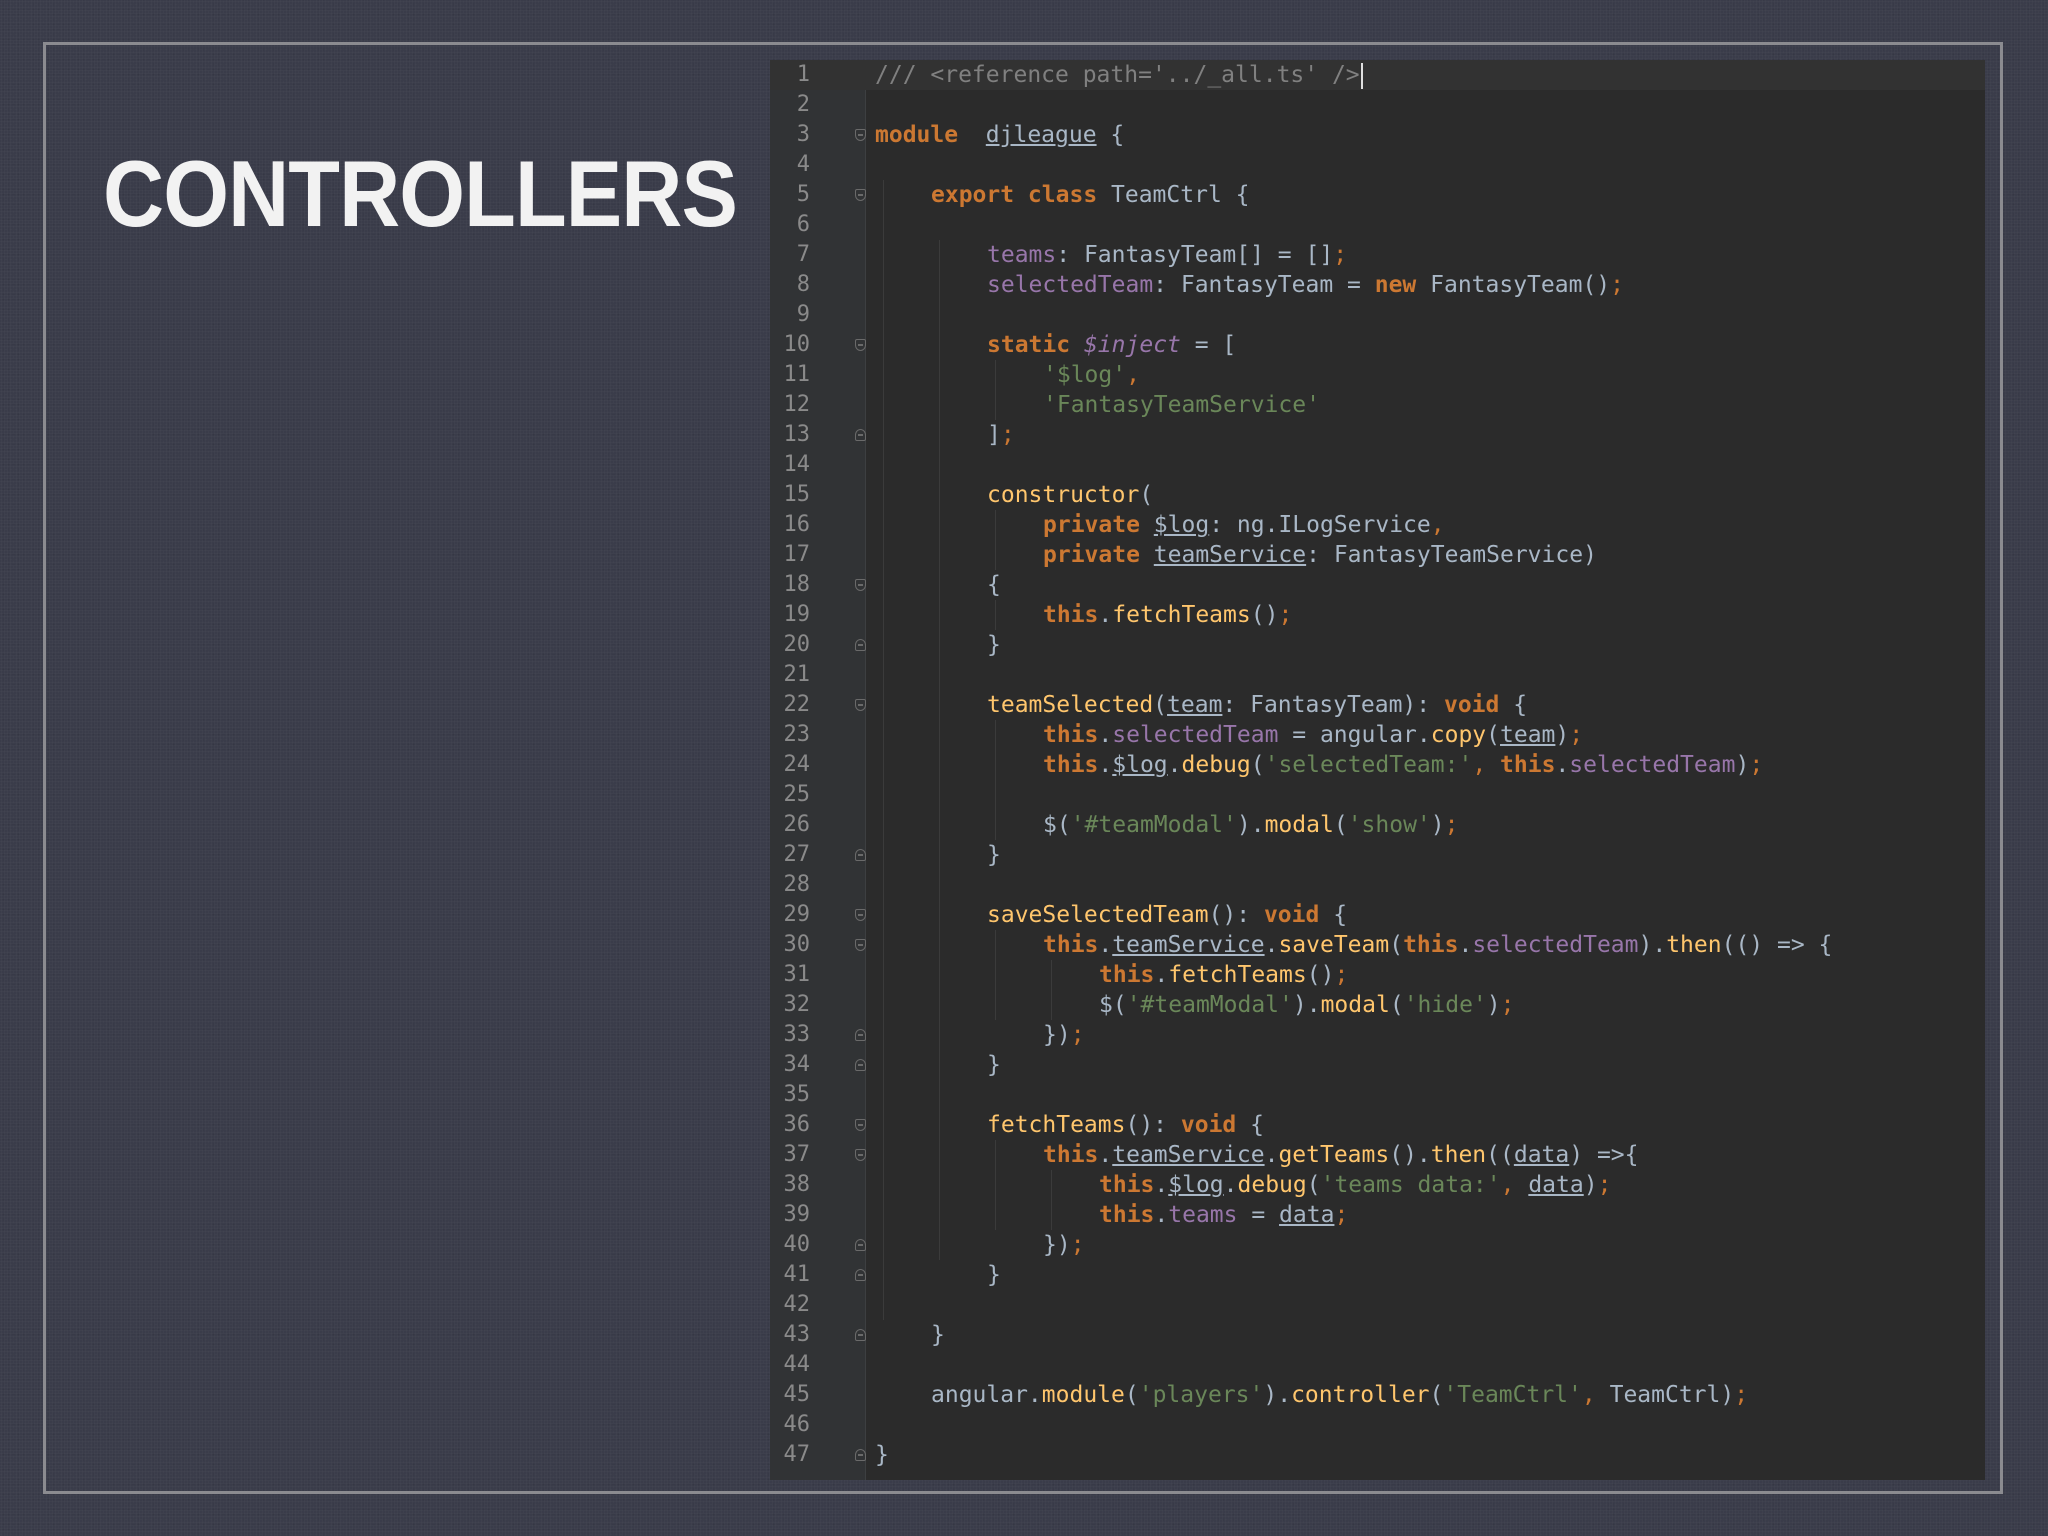  I want to click on code-line: 13];, so click(1377, 435).